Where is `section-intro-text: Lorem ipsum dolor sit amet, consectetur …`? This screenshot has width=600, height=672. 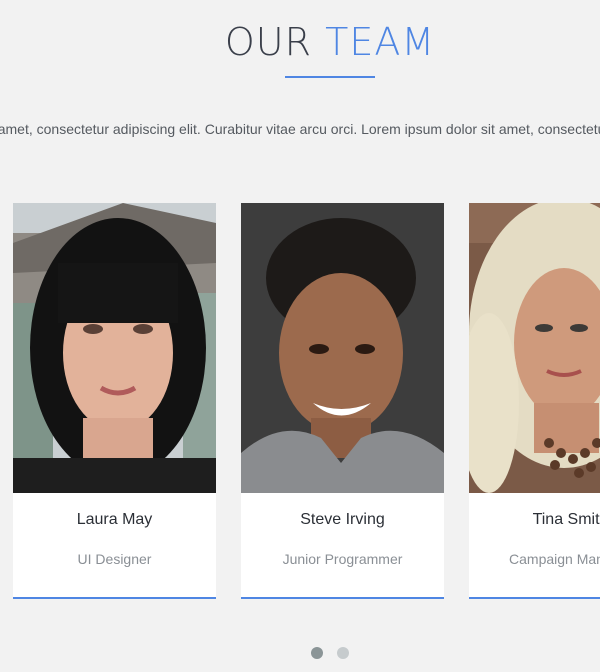
section-intro-text: Lorem ipsum dolor sit amet, consectetur … is located at coordinates (300, 129).